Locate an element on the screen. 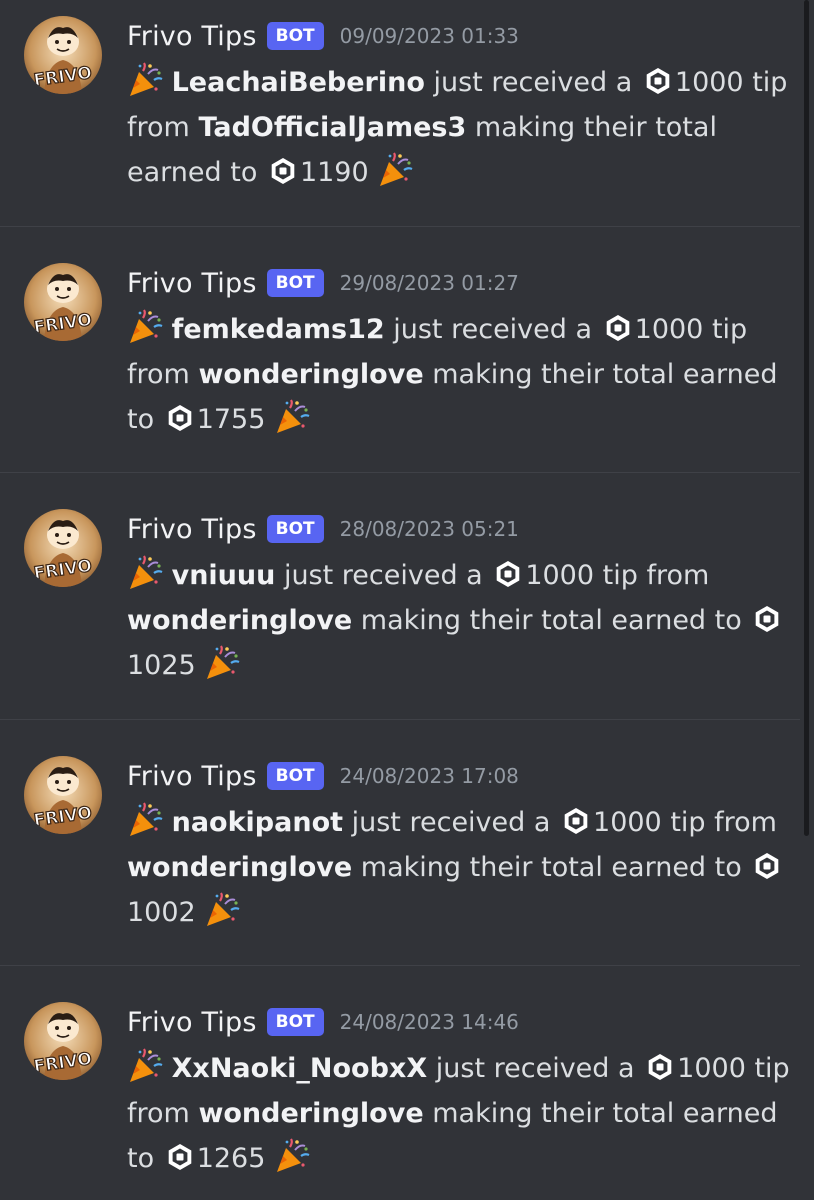  sender-name: TadOfficialJames3 is located at coordinates (332, 127).